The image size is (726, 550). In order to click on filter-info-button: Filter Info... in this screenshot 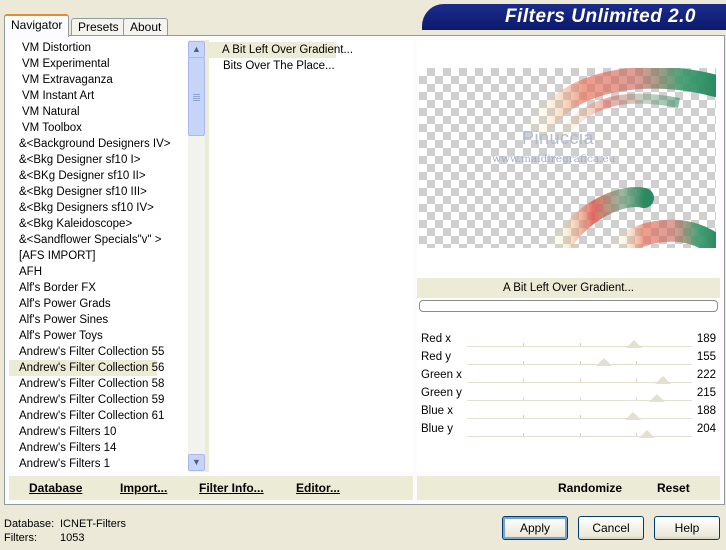, I will do `click(231, 488)`.